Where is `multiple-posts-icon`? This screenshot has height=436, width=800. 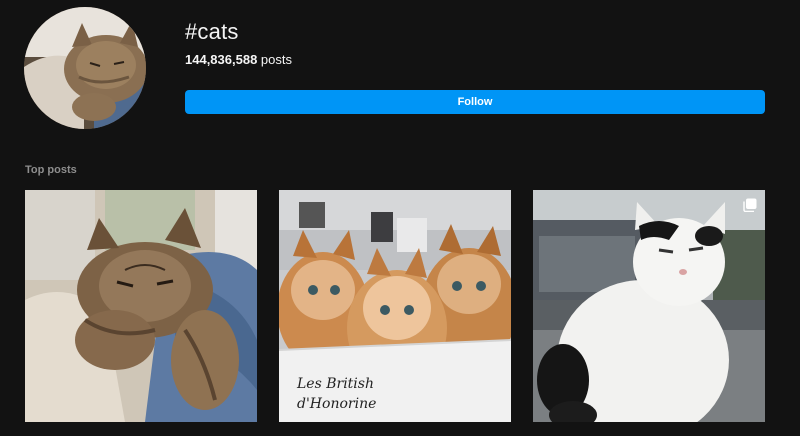 multiple-posts-icon is located at coordinates (750, 205).